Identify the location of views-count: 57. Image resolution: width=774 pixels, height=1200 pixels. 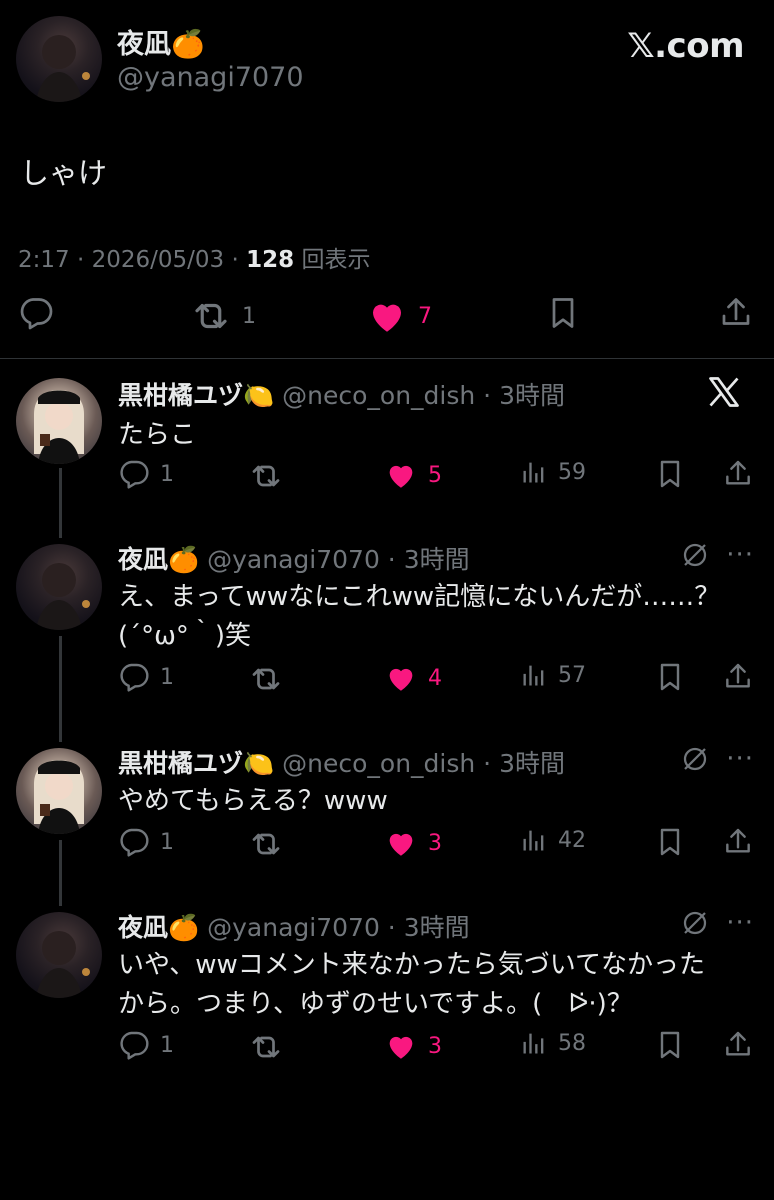
(572, 675).